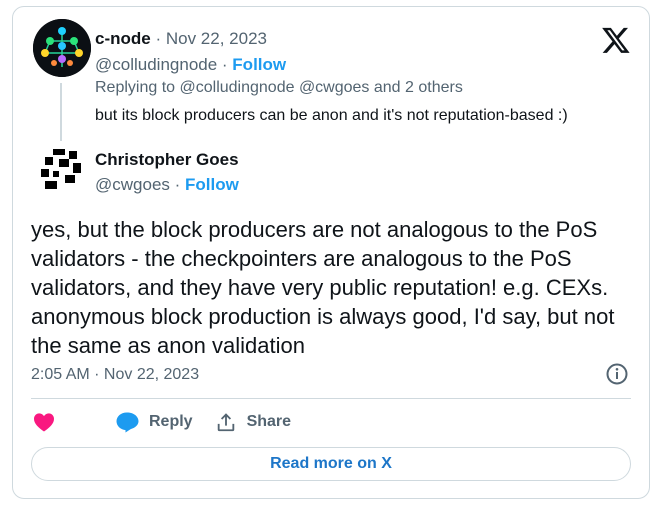 The height and width of the screenshot is (509, 663). What do you see at coordinates (123, 38) in the screenshot?
I see `reply-to-author-name: c-node` at bounding box center [123, 38].